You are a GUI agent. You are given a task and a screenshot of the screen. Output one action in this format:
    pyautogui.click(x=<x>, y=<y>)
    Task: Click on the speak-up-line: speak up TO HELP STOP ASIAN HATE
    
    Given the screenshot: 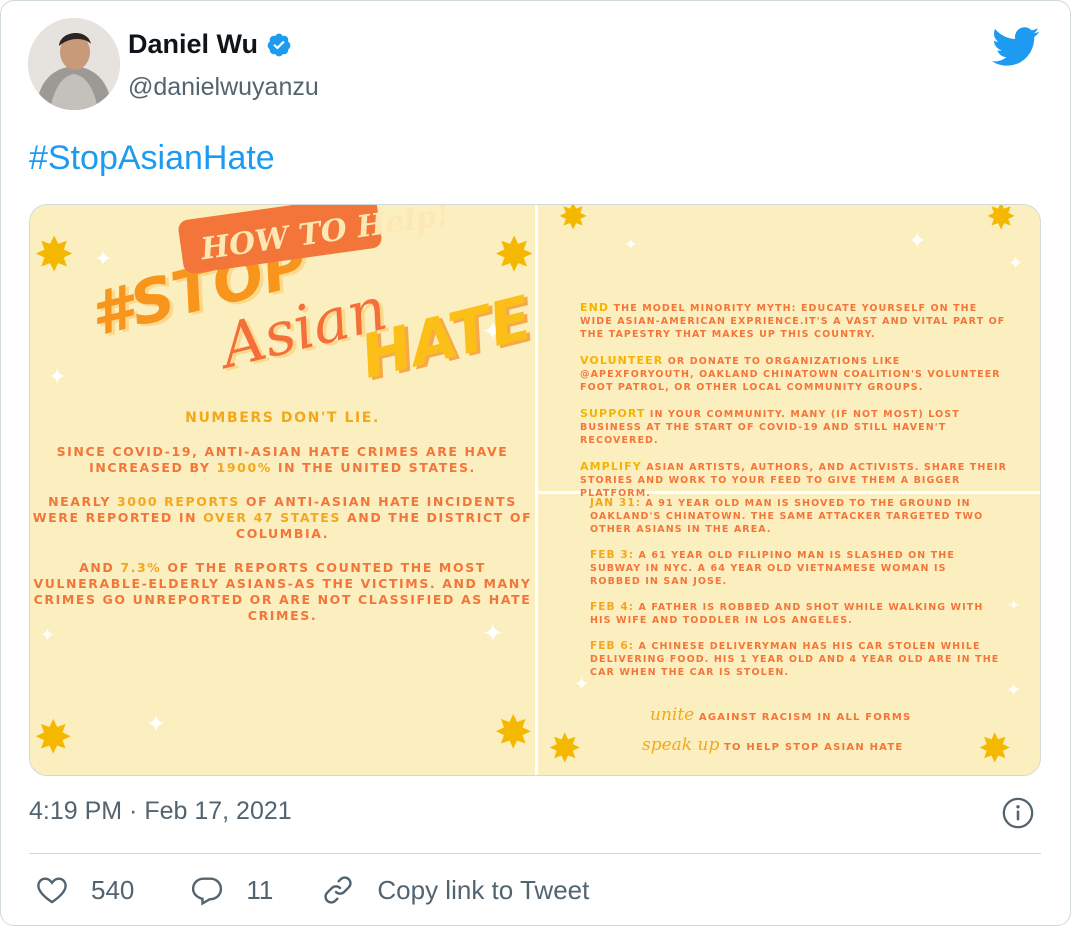 What is the action you would take?
    pyautogui.click(x=773, y=745)
    